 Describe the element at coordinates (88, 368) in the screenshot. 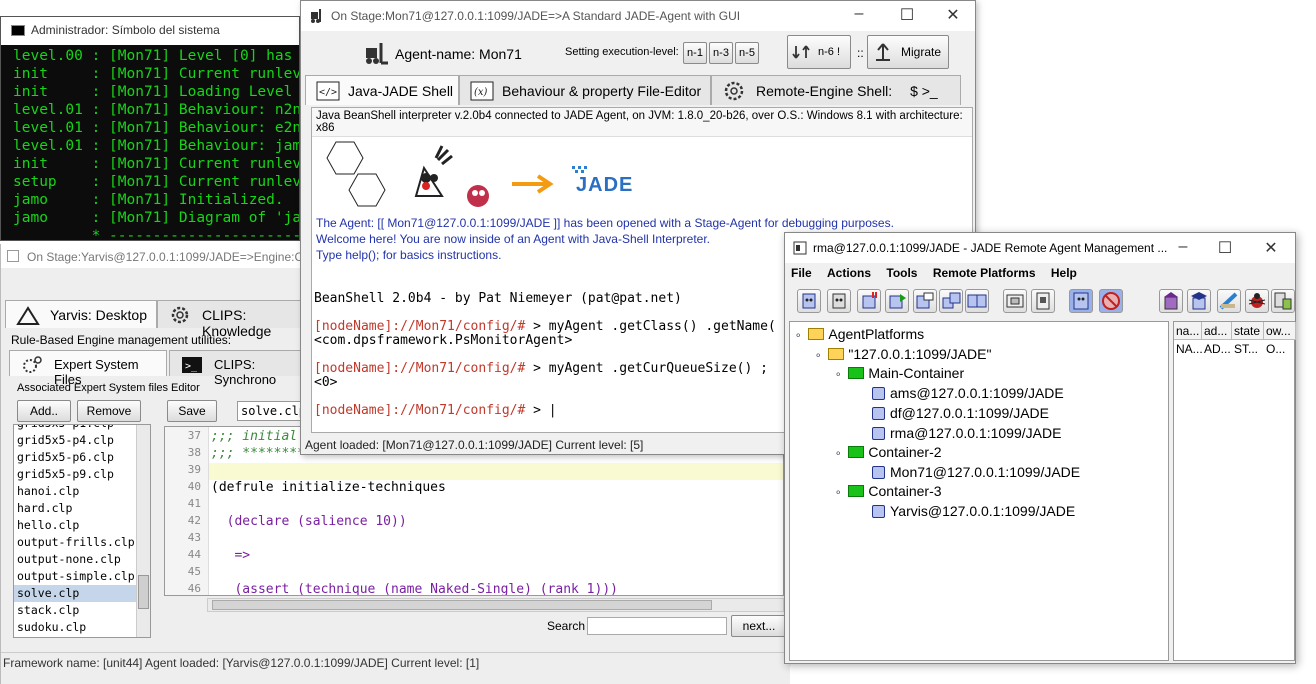

I see `tab-expert-system-files: Expert System Files` at that location.